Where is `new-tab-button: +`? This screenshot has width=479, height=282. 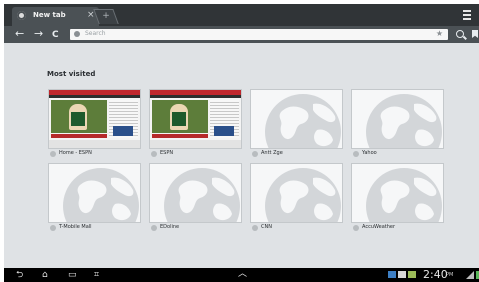 new-tab-button: + is located at coordinates (106, 16).